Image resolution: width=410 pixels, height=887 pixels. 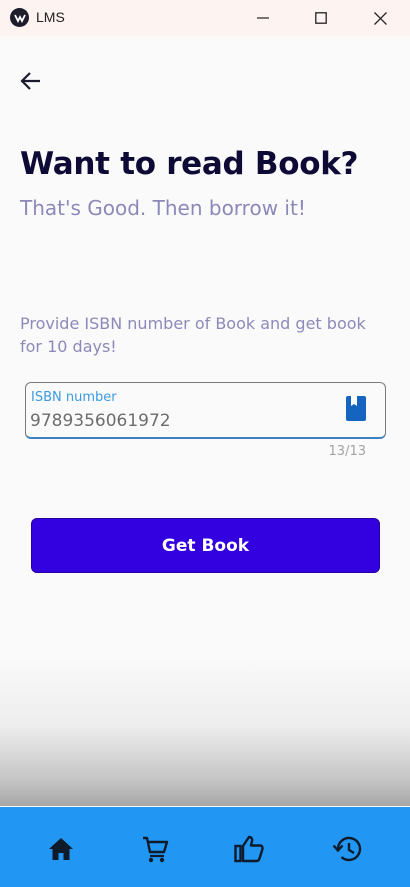 I want to click on close-icon, so click(x=380, y=18).